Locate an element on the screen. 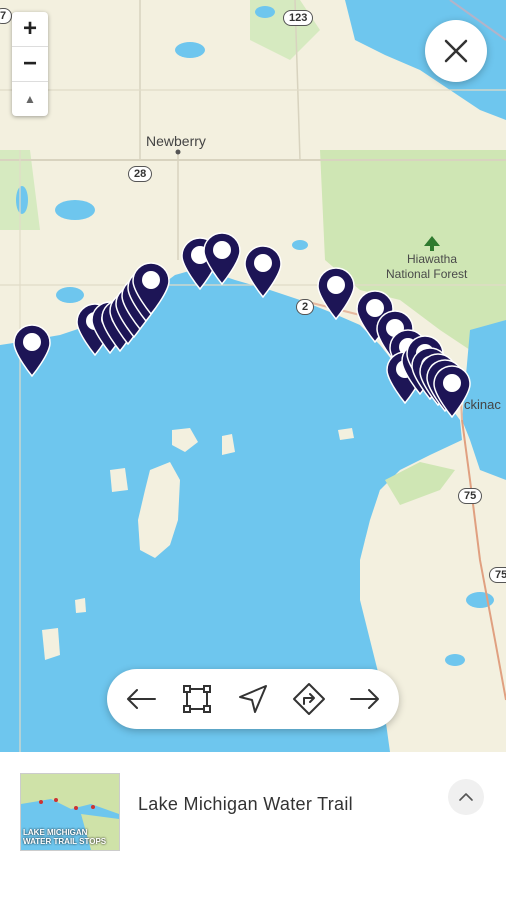 The image size is (506, 900). zoom-control: + − ▲ is located at coordinates (30, 64).